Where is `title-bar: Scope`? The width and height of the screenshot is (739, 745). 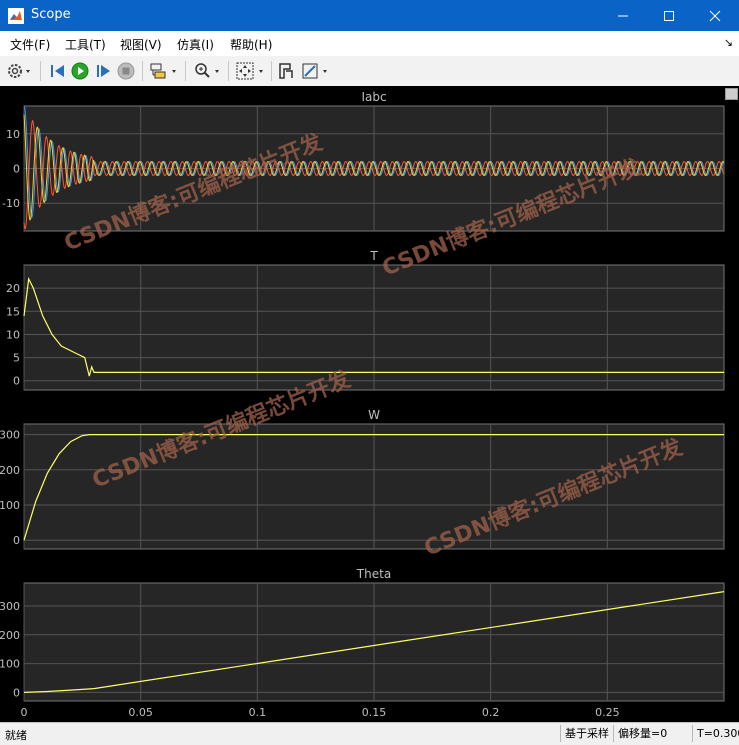 title-bar: Scope is located at coordinates (369, 15).